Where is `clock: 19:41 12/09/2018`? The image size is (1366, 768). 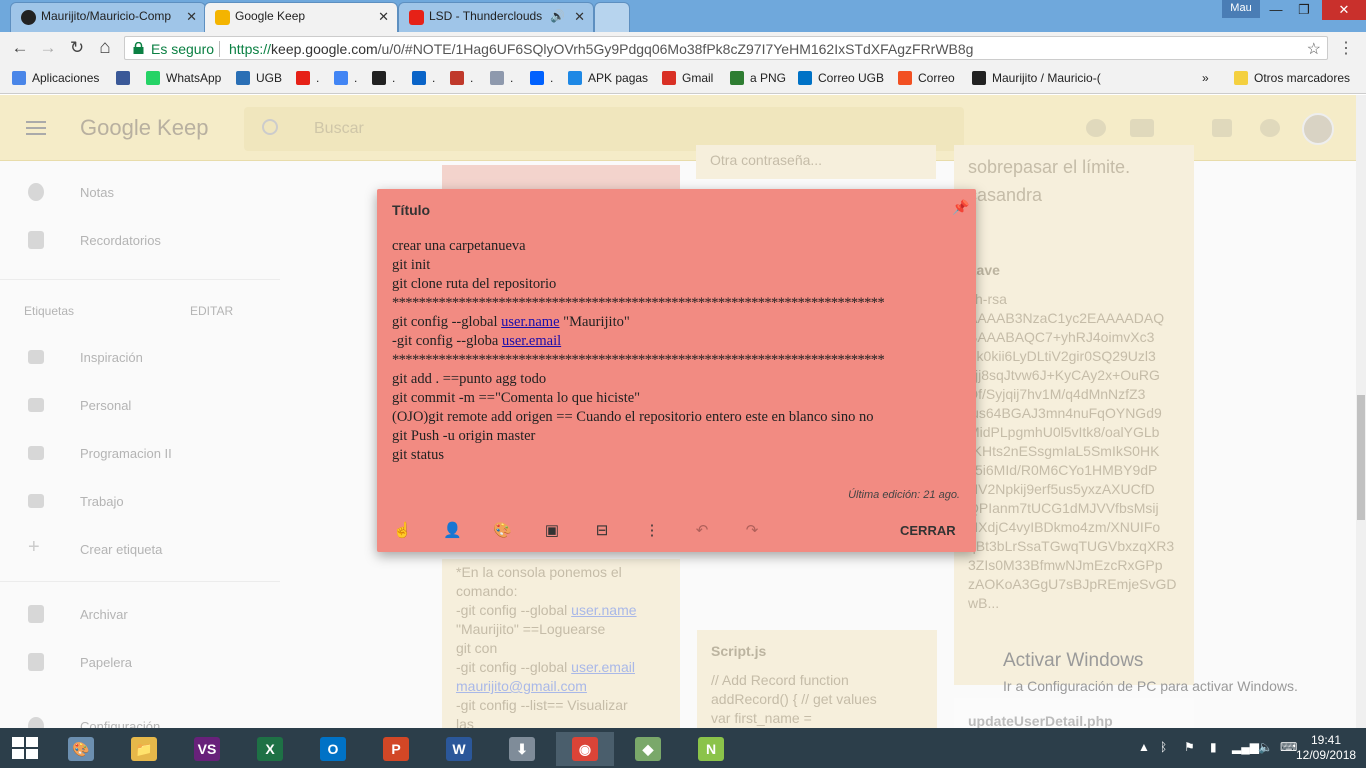 clock: 19:41 12/09/2018 is located at coordinates (1326, 748).